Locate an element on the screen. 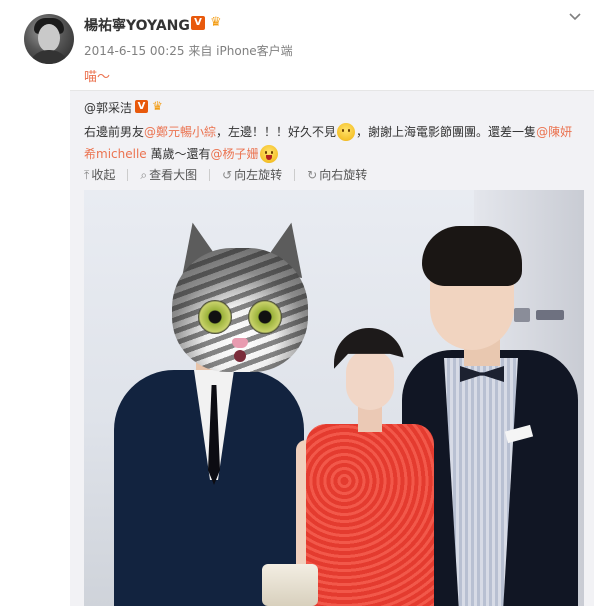 This screenshot has width=594, height=606. view-large-image-button: ⌕ 查看大图 is located at coordinates (168, 174).